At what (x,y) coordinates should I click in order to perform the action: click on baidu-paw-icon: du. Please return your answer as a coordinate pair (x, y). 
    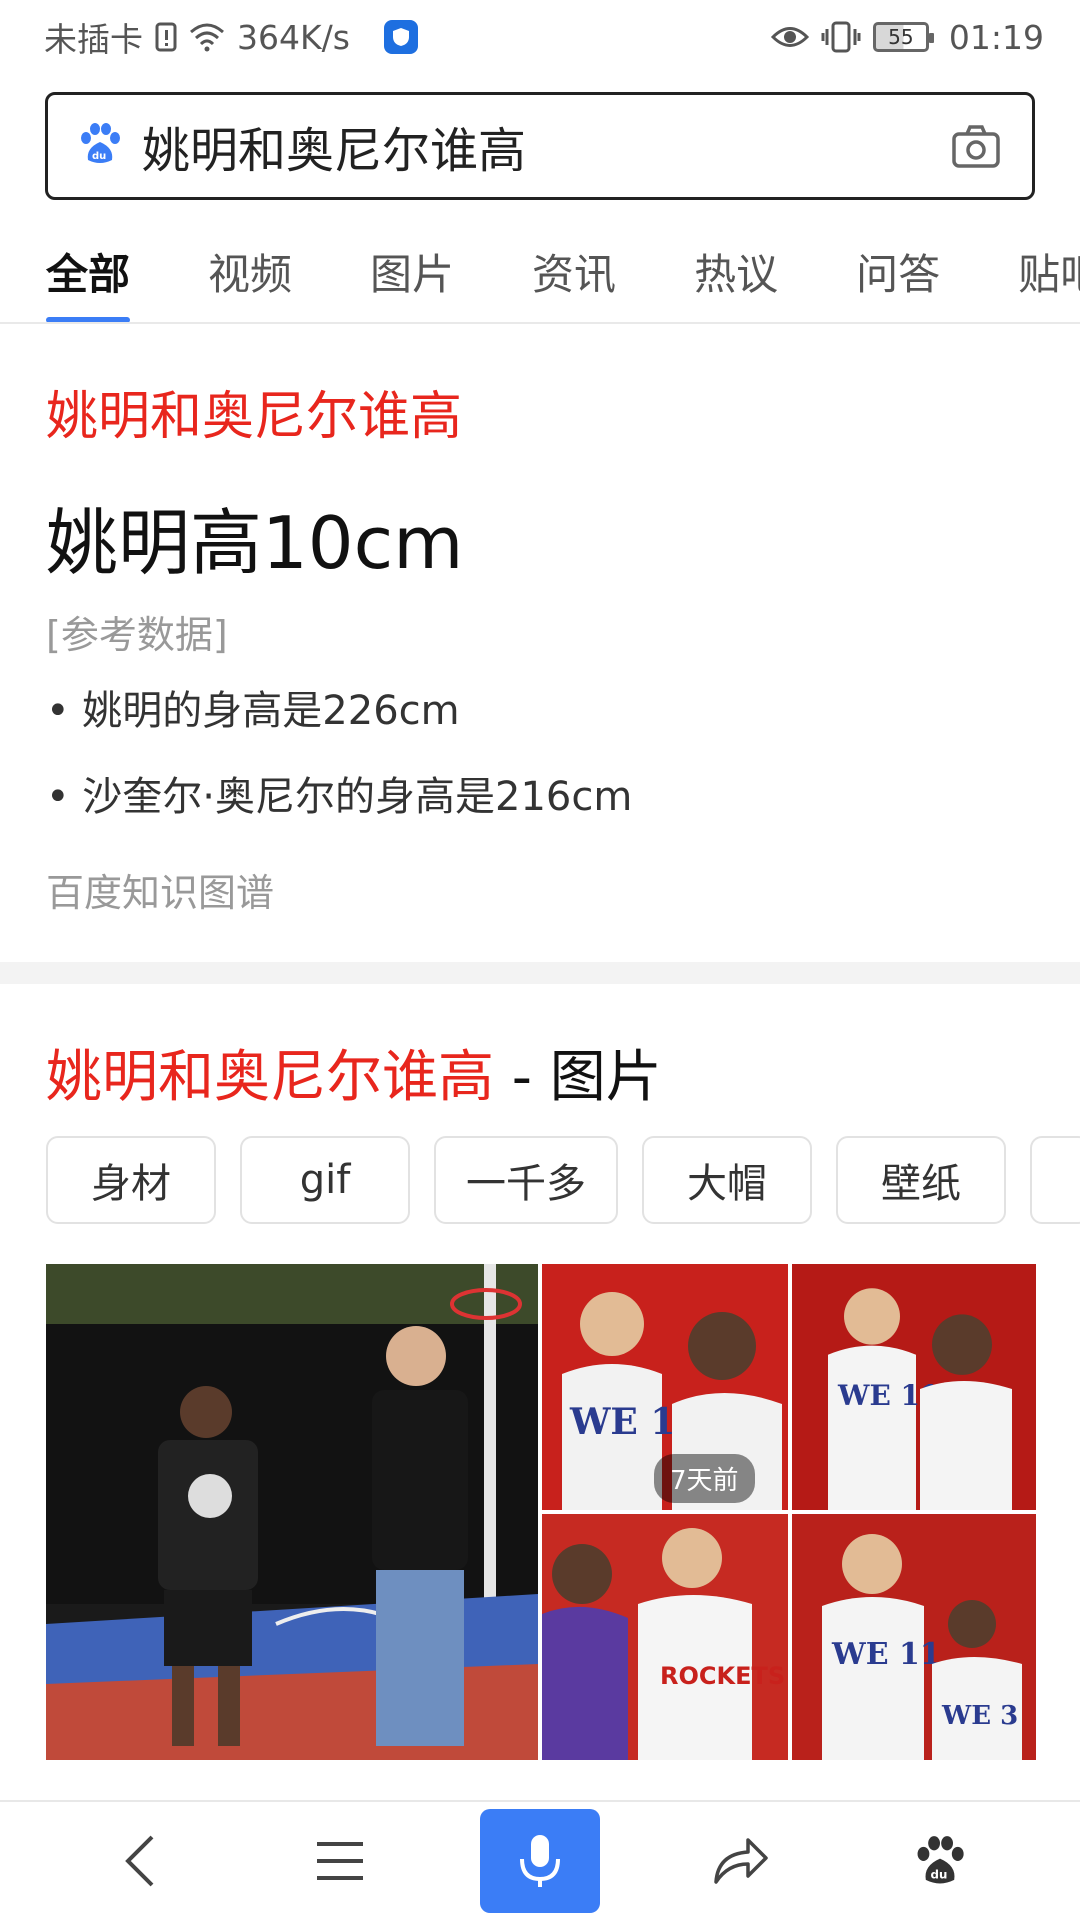
    Looking at the image, I should click on (940, 1860).